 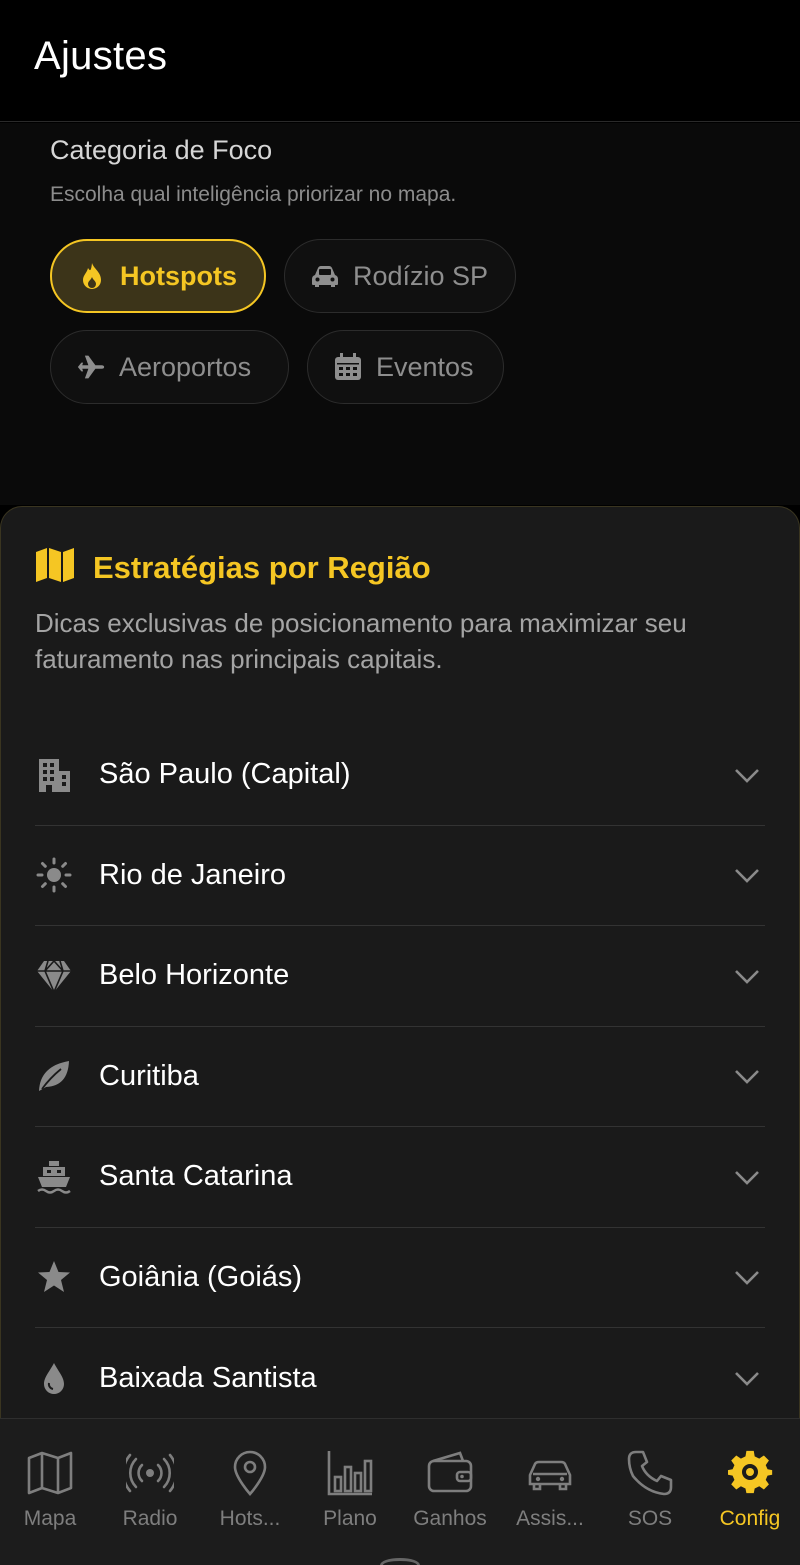 I want to click on region-item-rio-de-janeiro: Rio de Janeiro, so click(x=400, y=876).